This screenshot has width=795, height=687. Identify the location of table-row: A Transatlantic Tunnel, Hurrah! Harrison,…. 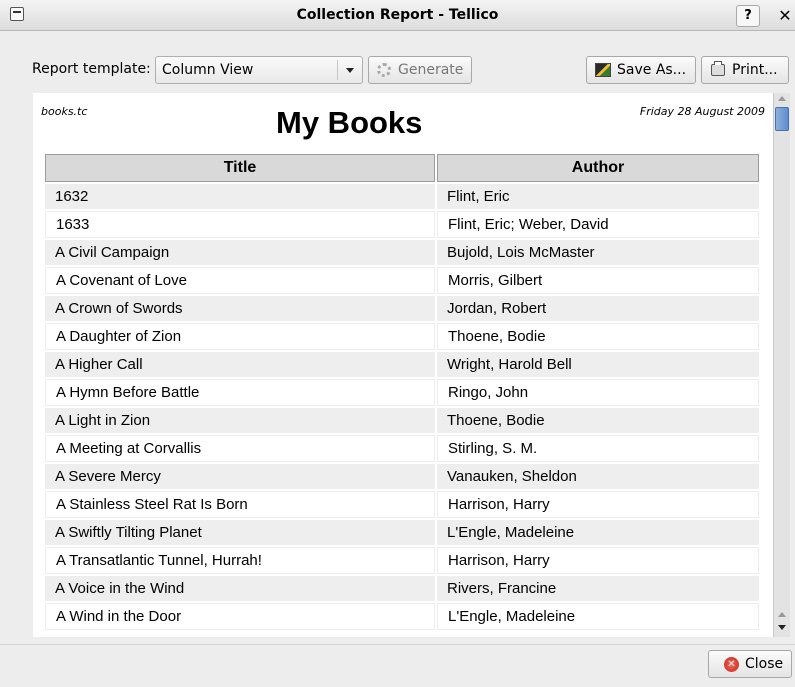
(402, 560).